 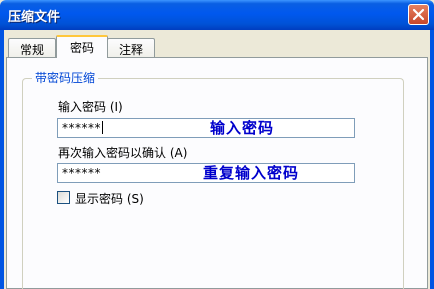 I want to click on password-value: ******, so click(x=81, y=128).